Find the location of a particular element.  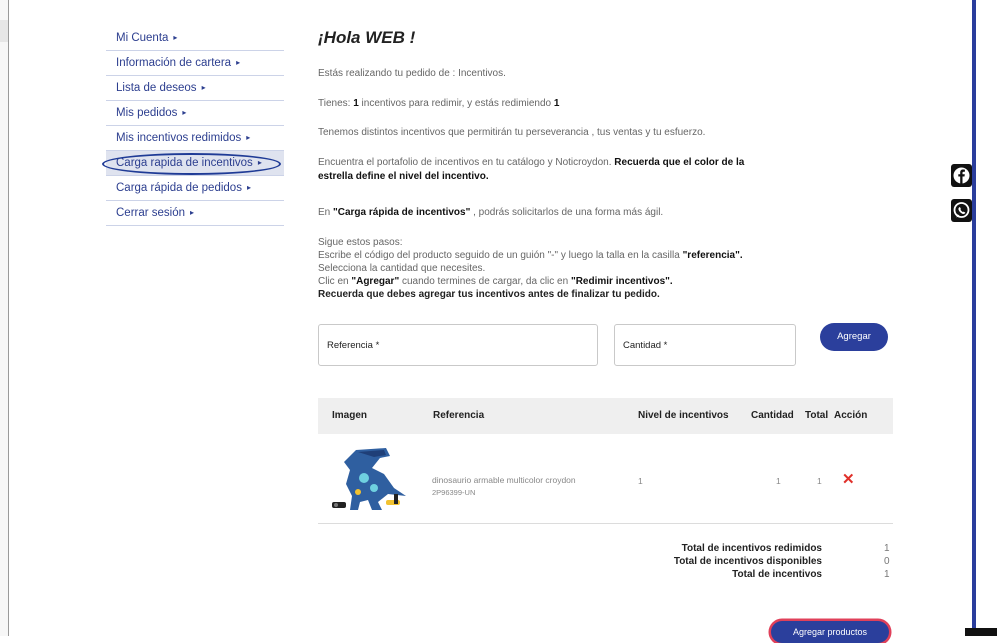

sidebar-item-label: Mis pedidos is located at coordinates (147, 113).